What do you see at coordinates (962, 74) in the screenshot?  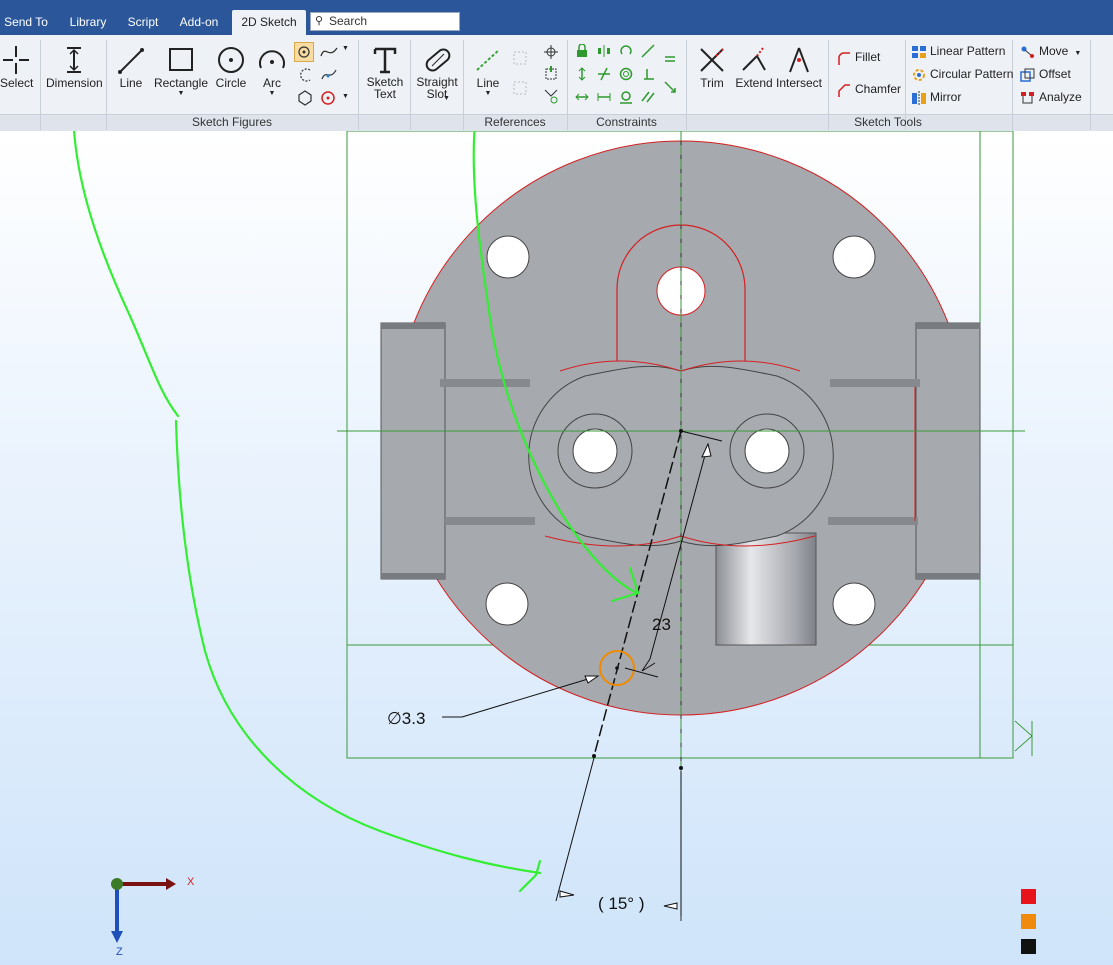 I see `circular-pattern-button: Circular Pattern` at bounding box center [962, 74].